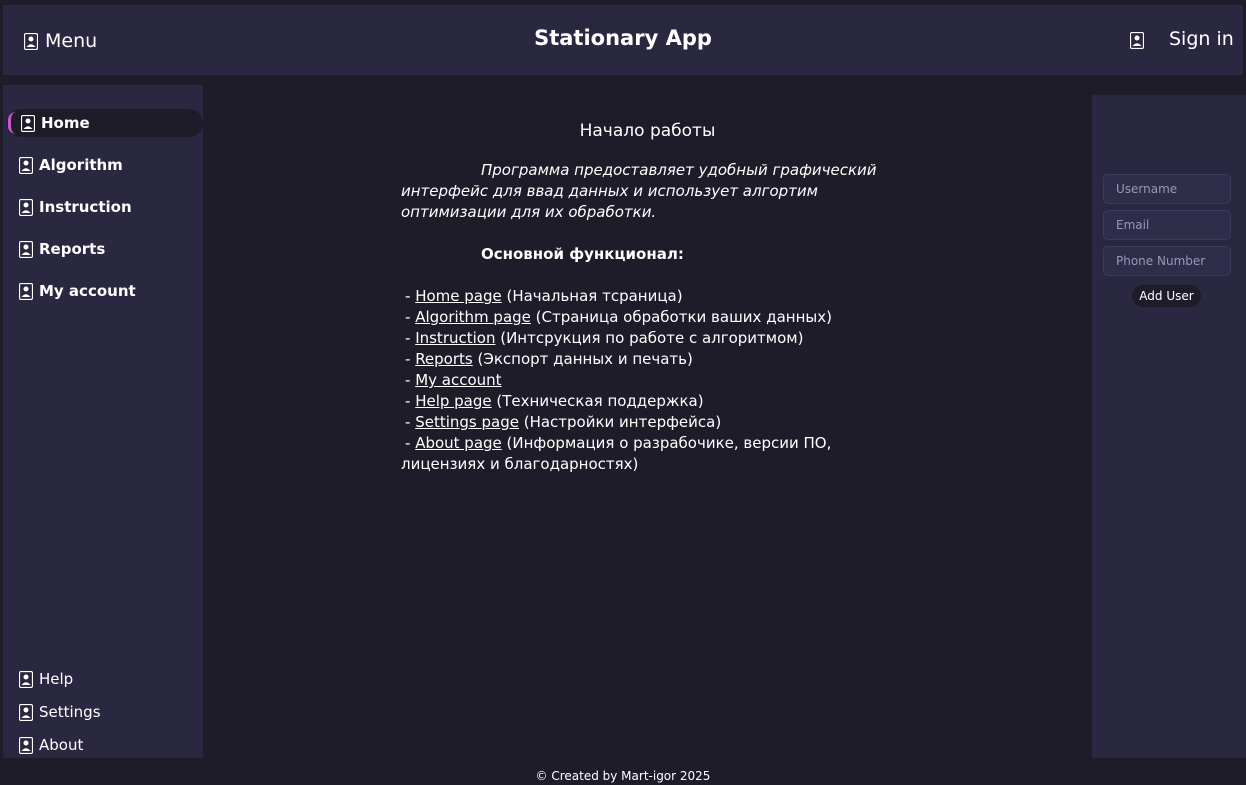 The height and width of the screenshot is (785, 1246). I want to click on instruction-link: Instruction, so click(455, 338).